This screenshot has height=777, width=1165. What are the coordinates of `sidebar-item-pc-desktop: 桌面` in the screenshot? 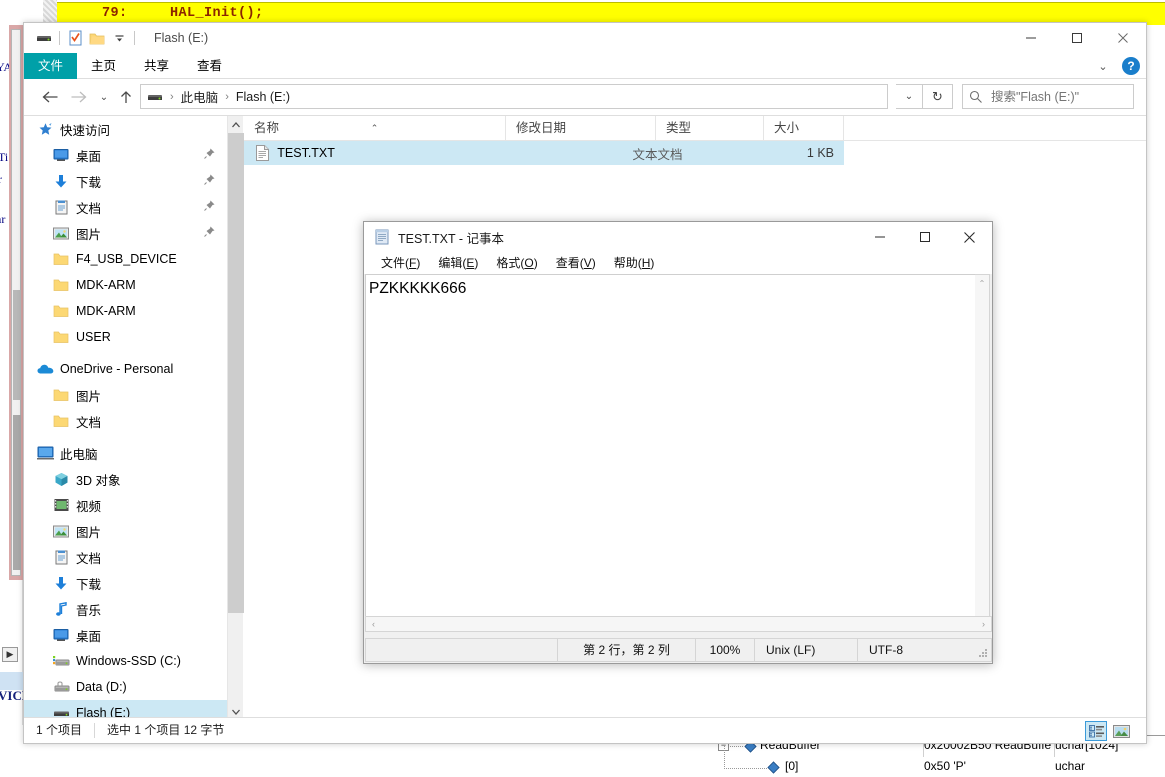 It's located at (125, 635).